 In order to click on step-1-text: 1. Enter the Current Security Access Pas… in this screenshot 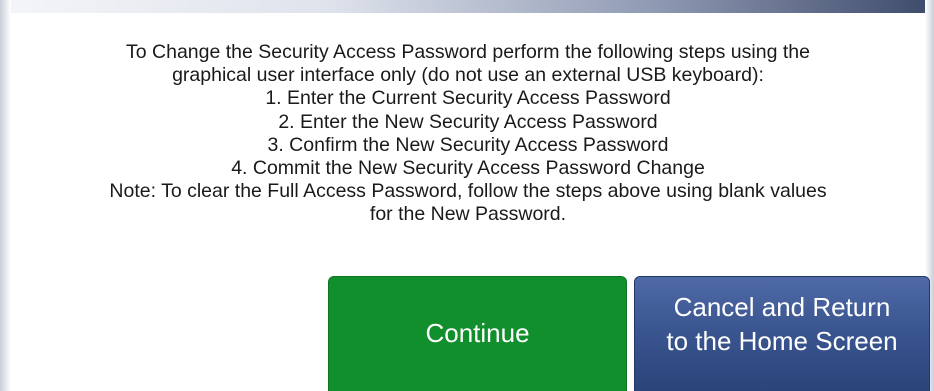, I will do `click(468, 98)`.